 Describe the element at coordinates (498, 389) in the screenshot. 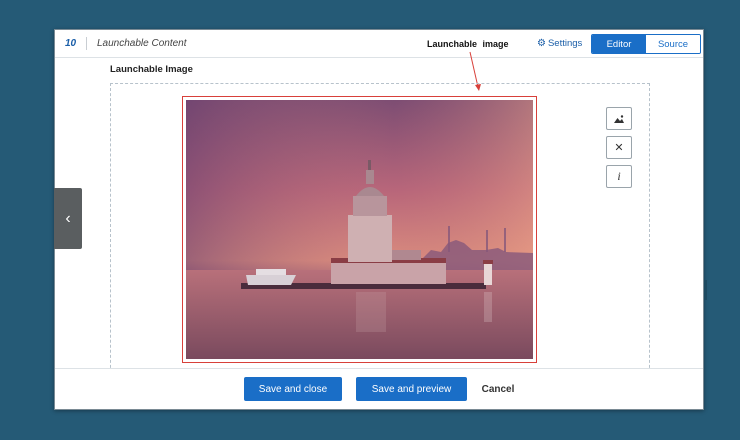

I see `cancel-button: Cancel` at that location.